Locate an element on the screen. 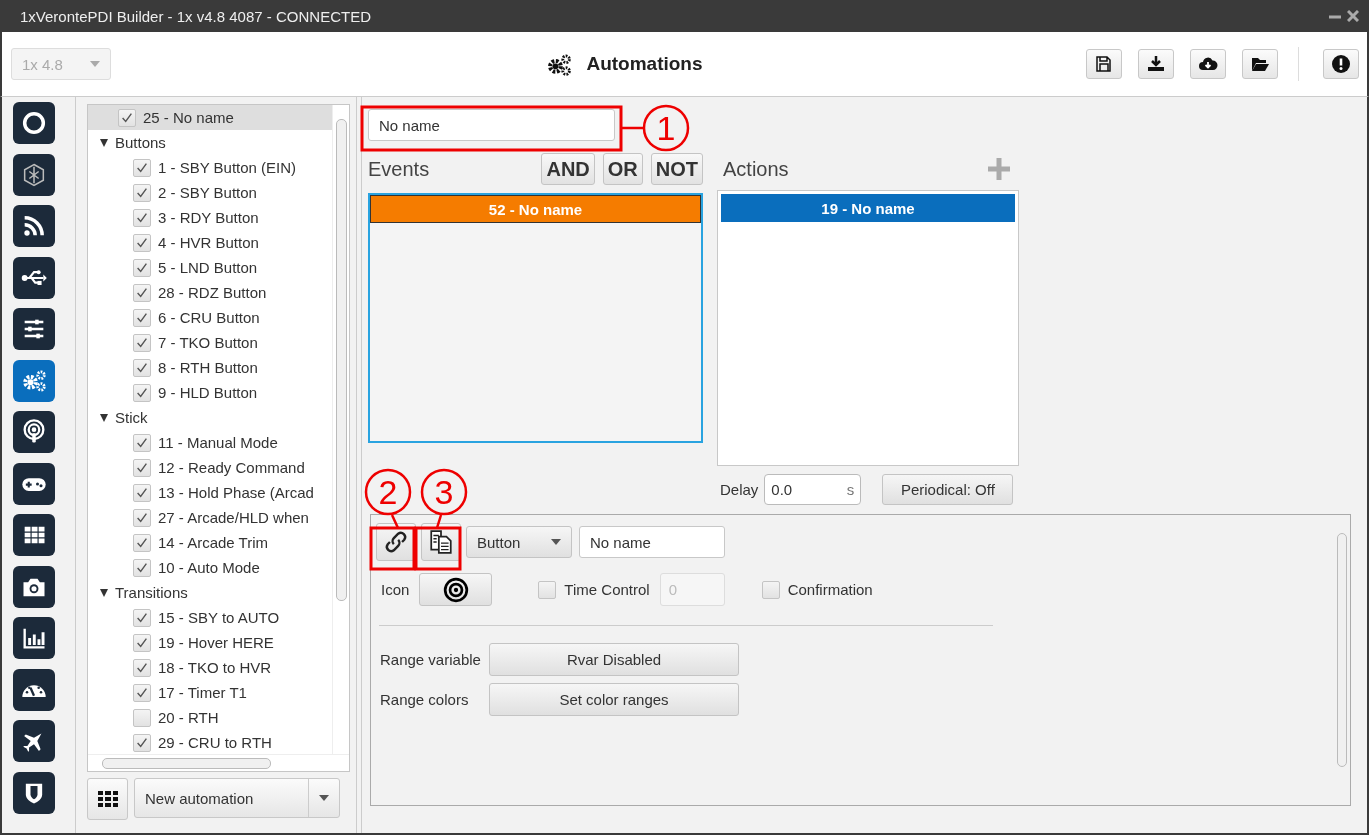 This screenshot has width=1369, height=835. highlight-frame is located at coordinates (438, 548).